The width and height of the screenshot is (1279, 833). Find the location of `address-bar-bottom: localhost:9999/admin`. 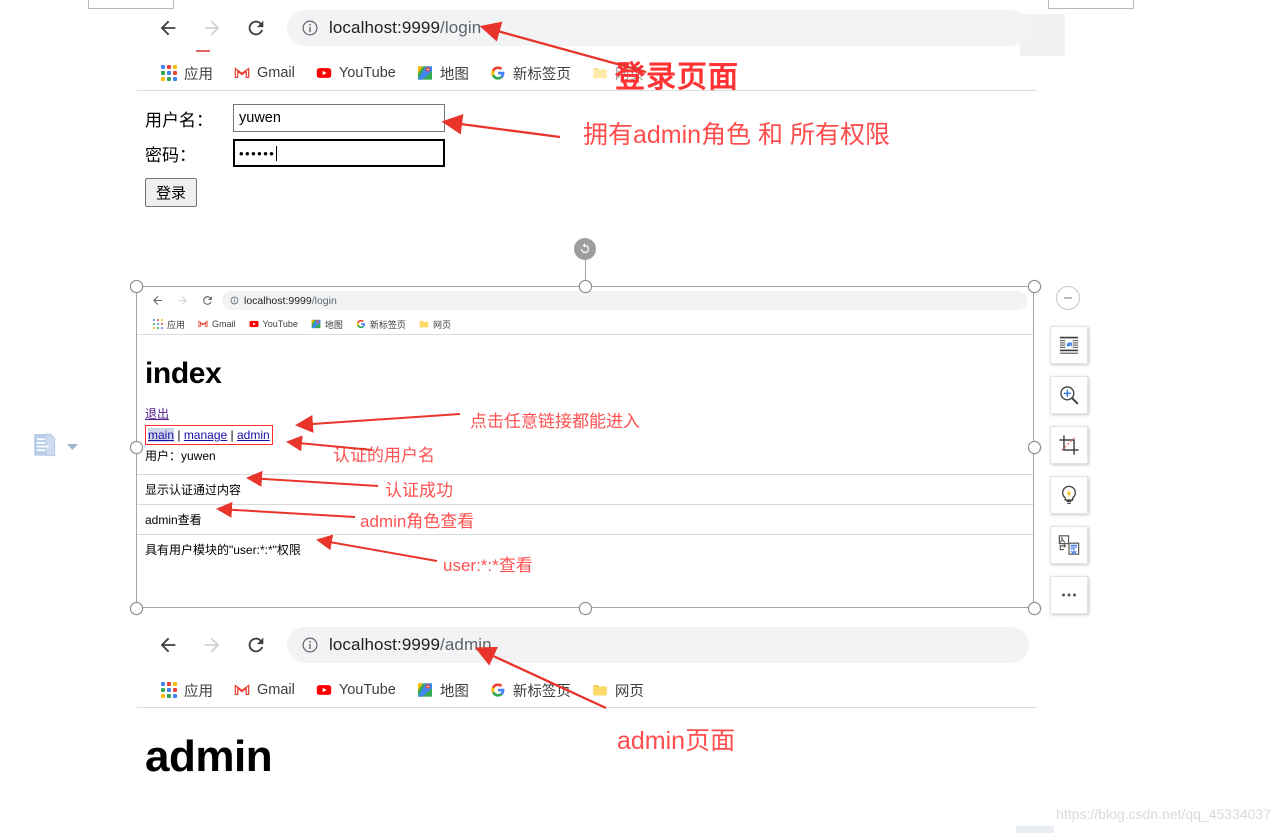

address-bar-bottom: localhost:9999/admin is located at coordinates (658, 645).